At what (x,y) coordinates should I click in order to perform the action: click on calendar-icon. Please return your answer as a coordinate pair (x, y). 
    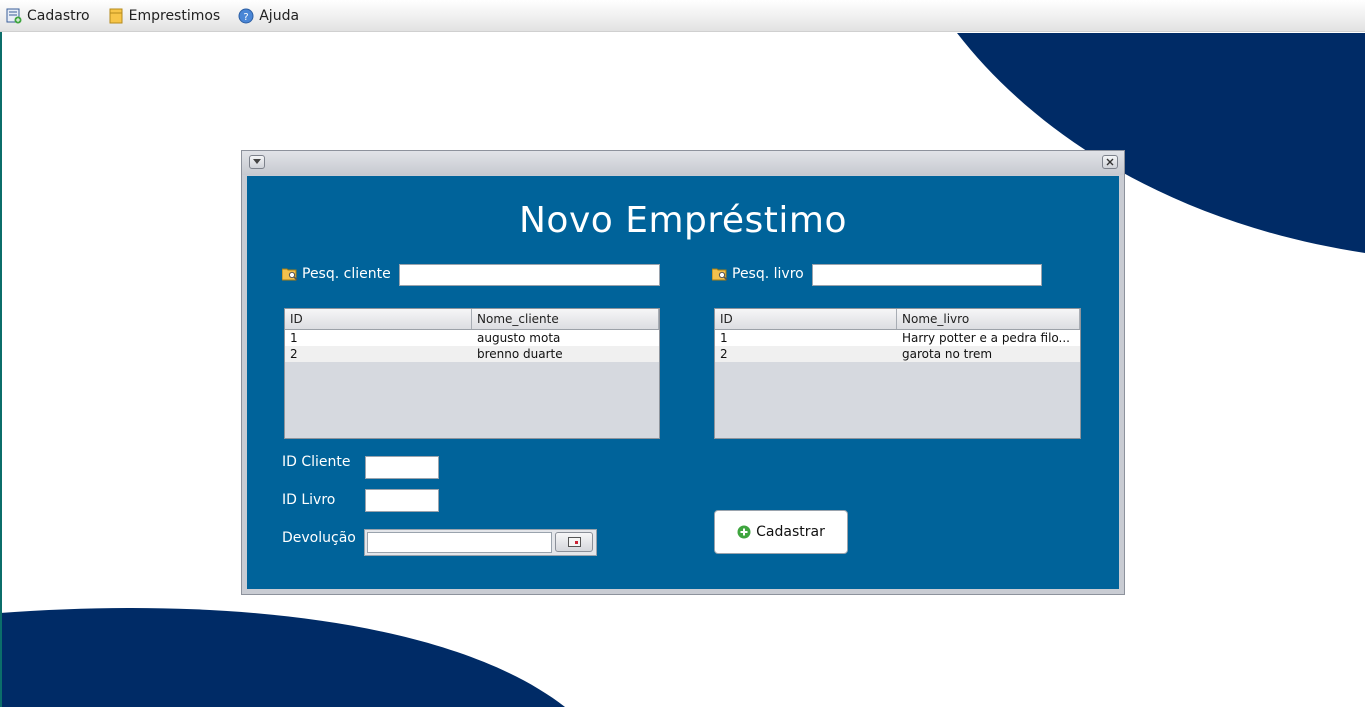
    Looking at the image, I should click on (574, 542).